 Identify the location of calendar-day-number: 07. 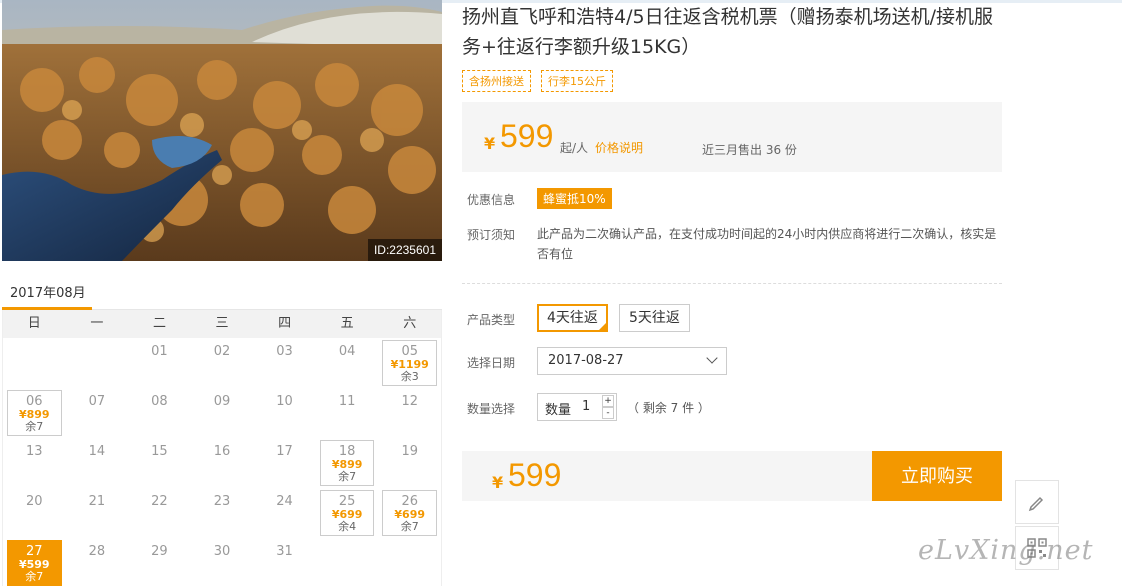
(97, 401).